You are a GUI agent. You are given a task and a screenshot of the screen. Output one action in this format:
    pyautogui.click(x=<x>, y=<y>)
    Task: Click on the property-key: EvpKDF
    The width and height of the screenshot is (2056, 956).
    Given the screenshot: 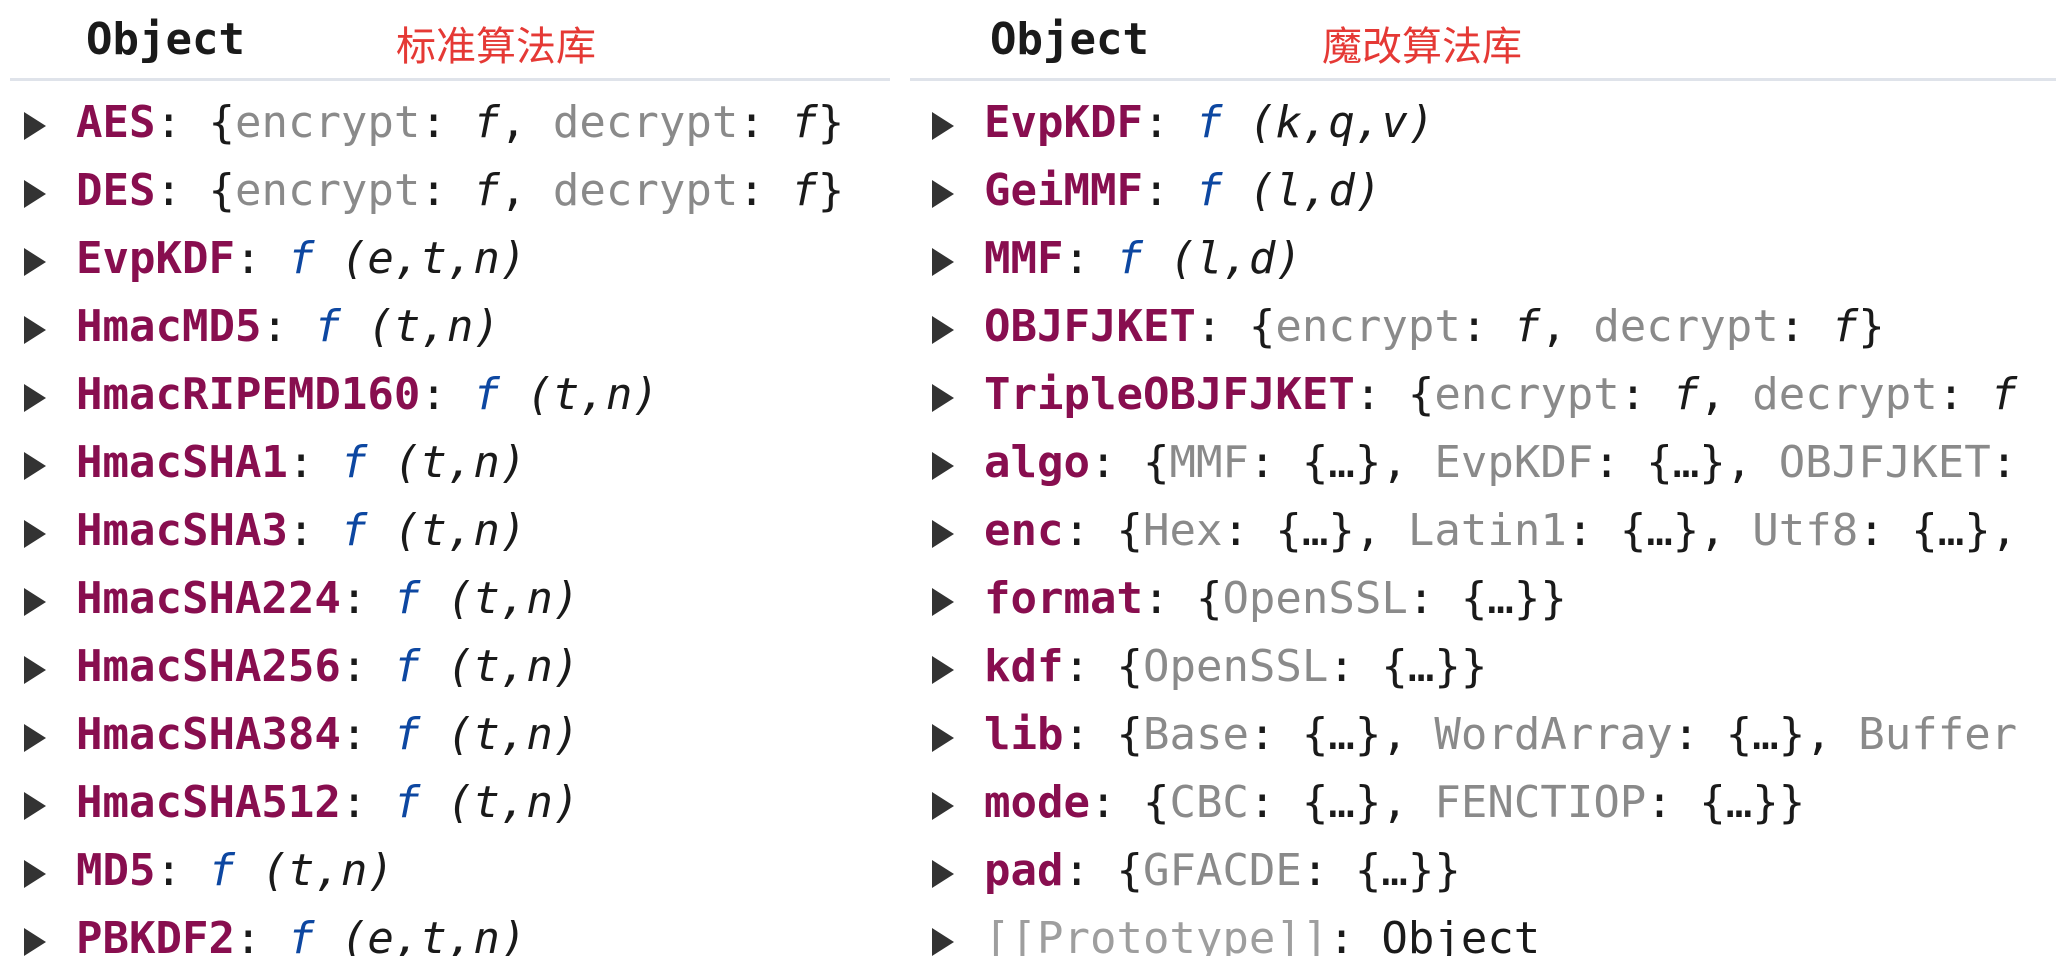 What is the action you would take?
    pyautogui.click(x=1063, y=122)
    